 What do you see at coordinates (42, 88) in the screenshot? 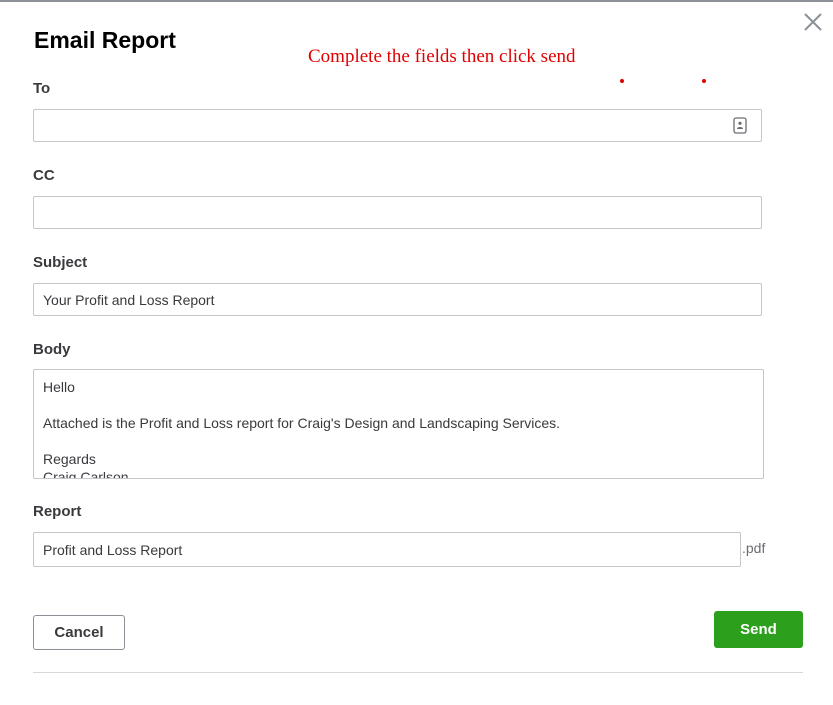
I see `to-label: To` at bounding box center [42, 88].